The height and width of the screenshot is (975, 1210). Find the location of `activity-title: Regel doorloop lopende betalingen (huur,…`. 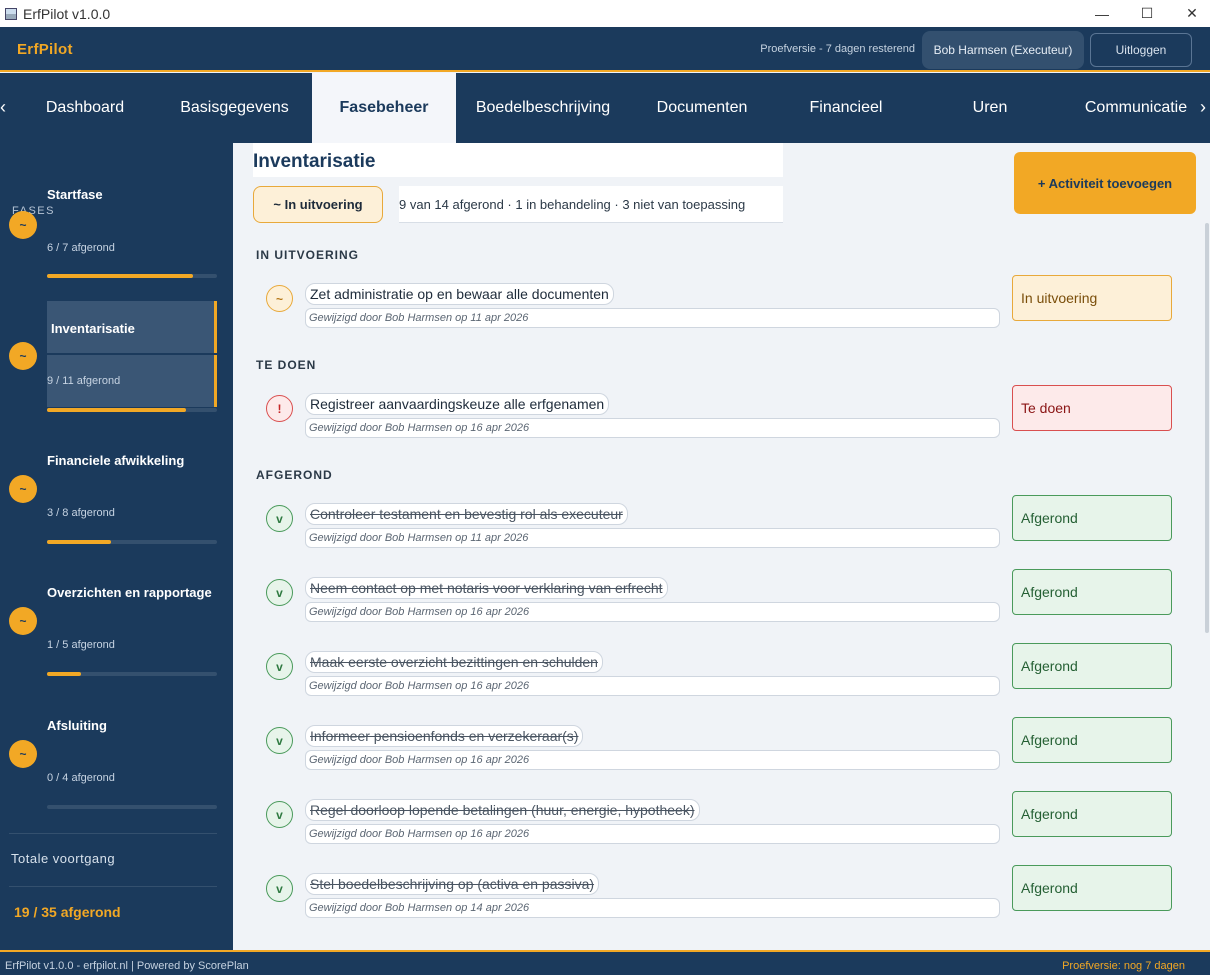

activity-title: Regel doorloop lopende betalingen (huur,… is located at coordinates (502, 810).